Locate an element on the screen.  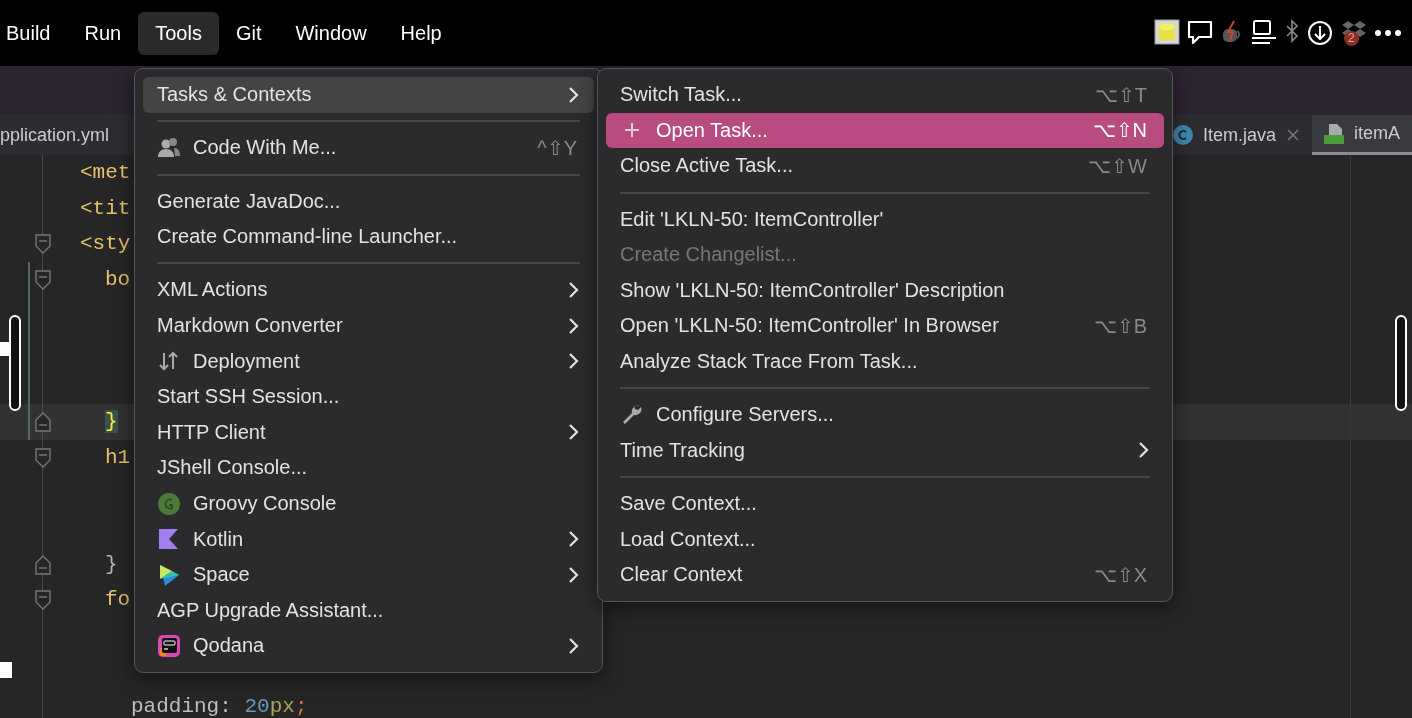
qodana-logo-icon is located at coordinates (169, 645).